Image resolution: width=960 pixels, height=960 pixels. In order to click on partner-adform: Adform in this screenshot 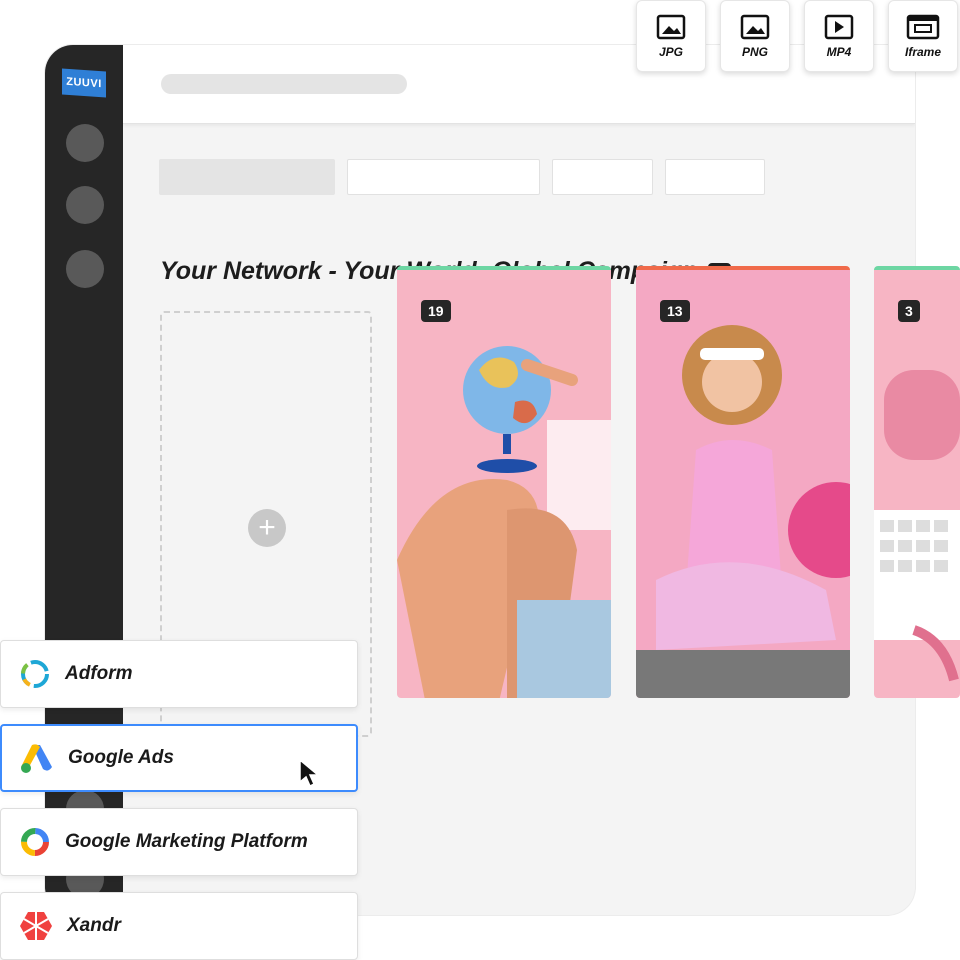, I will do `click(179, 674)`.